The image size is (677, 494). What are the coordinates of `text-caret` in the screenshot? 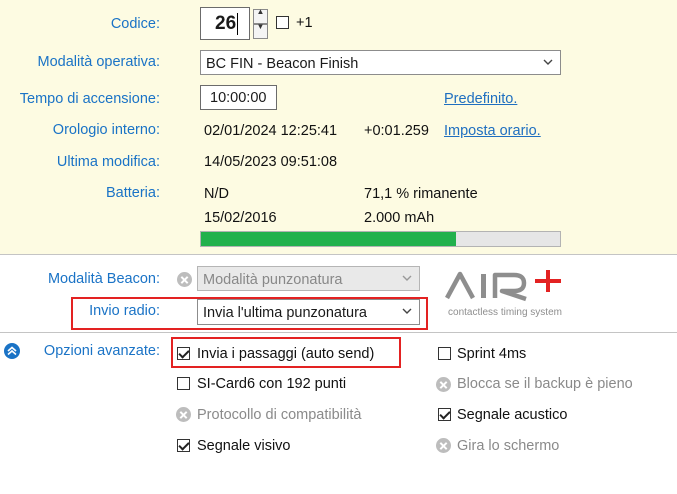 It's located at (237, 24).